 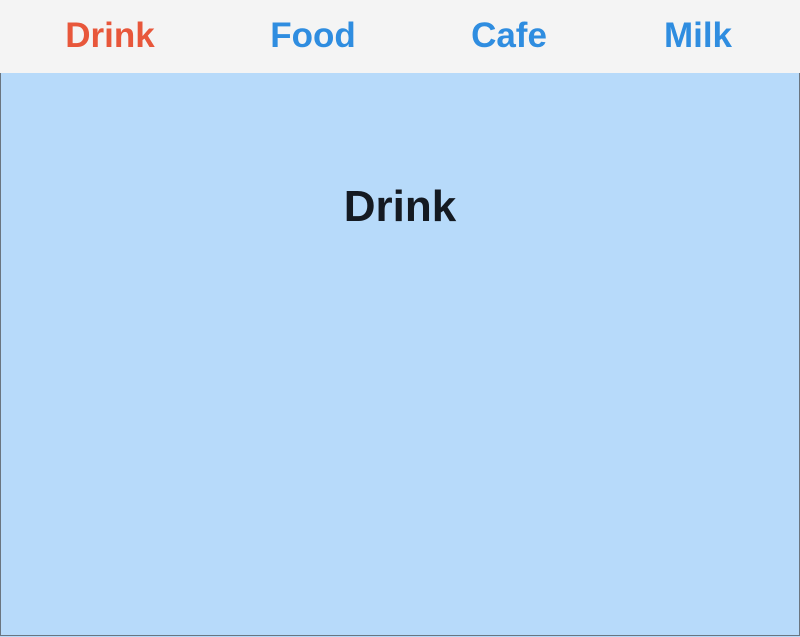 What do you see at coordinates (110, 36) in the screenshot?
I see `tab-drink: Drink` at bounding box center [110, 36].